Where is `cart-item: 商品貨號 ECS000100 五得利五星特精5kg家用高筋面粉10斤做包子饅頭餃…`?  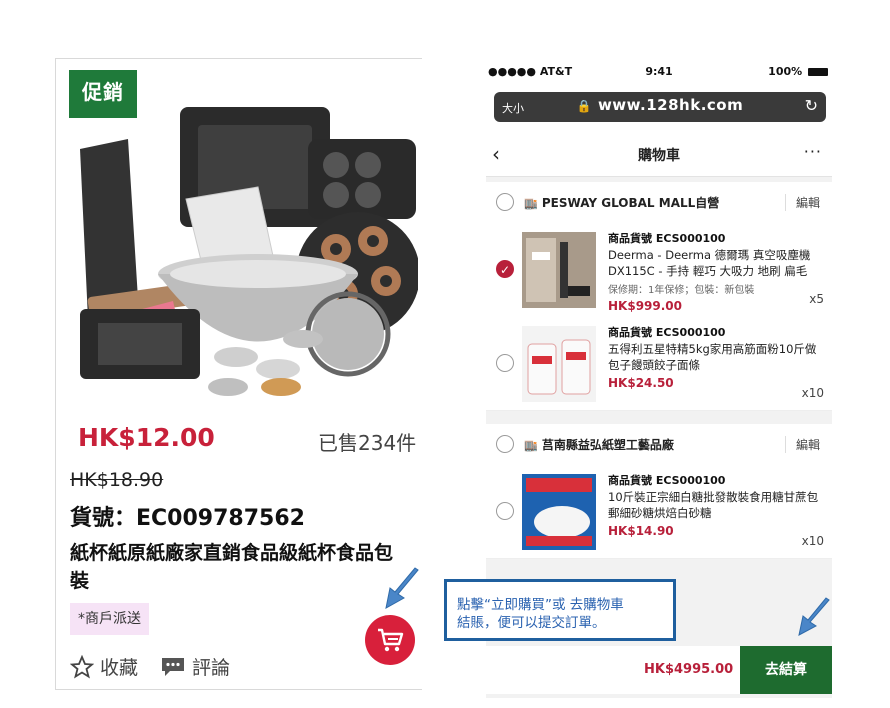 cart-item: 商品貨號 ECS000100 五得利五星特精5kg家用高筋面粉10斤做包子饅頭餃… is located at coordinates (659, 363).